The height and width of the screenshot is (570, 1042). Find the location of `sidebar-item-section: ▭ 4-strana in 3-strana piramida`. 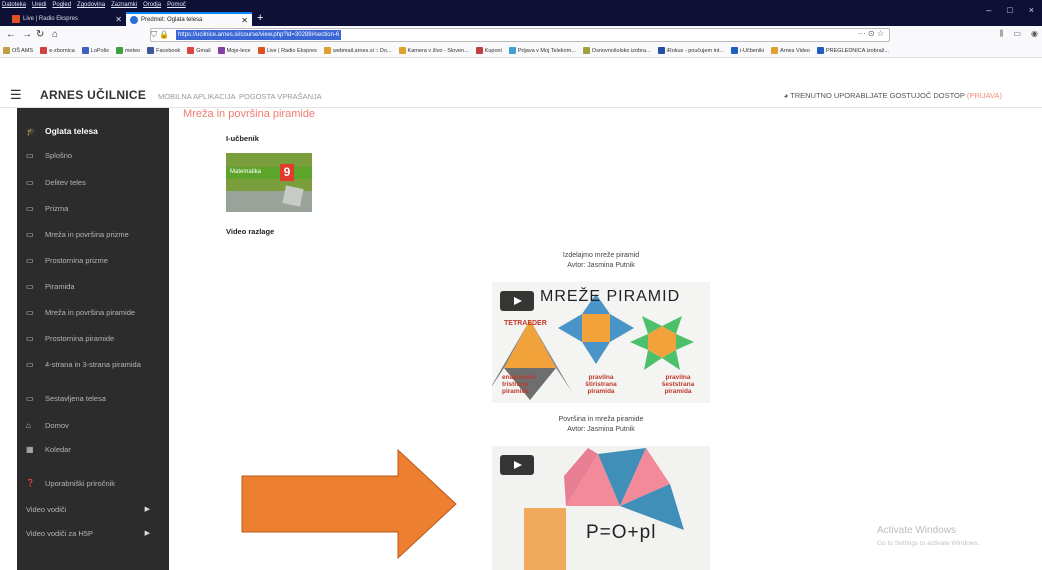

sidebar-item-section: ▭ 4-strana in 3-strana piramida is located at coordinates (90, 365).